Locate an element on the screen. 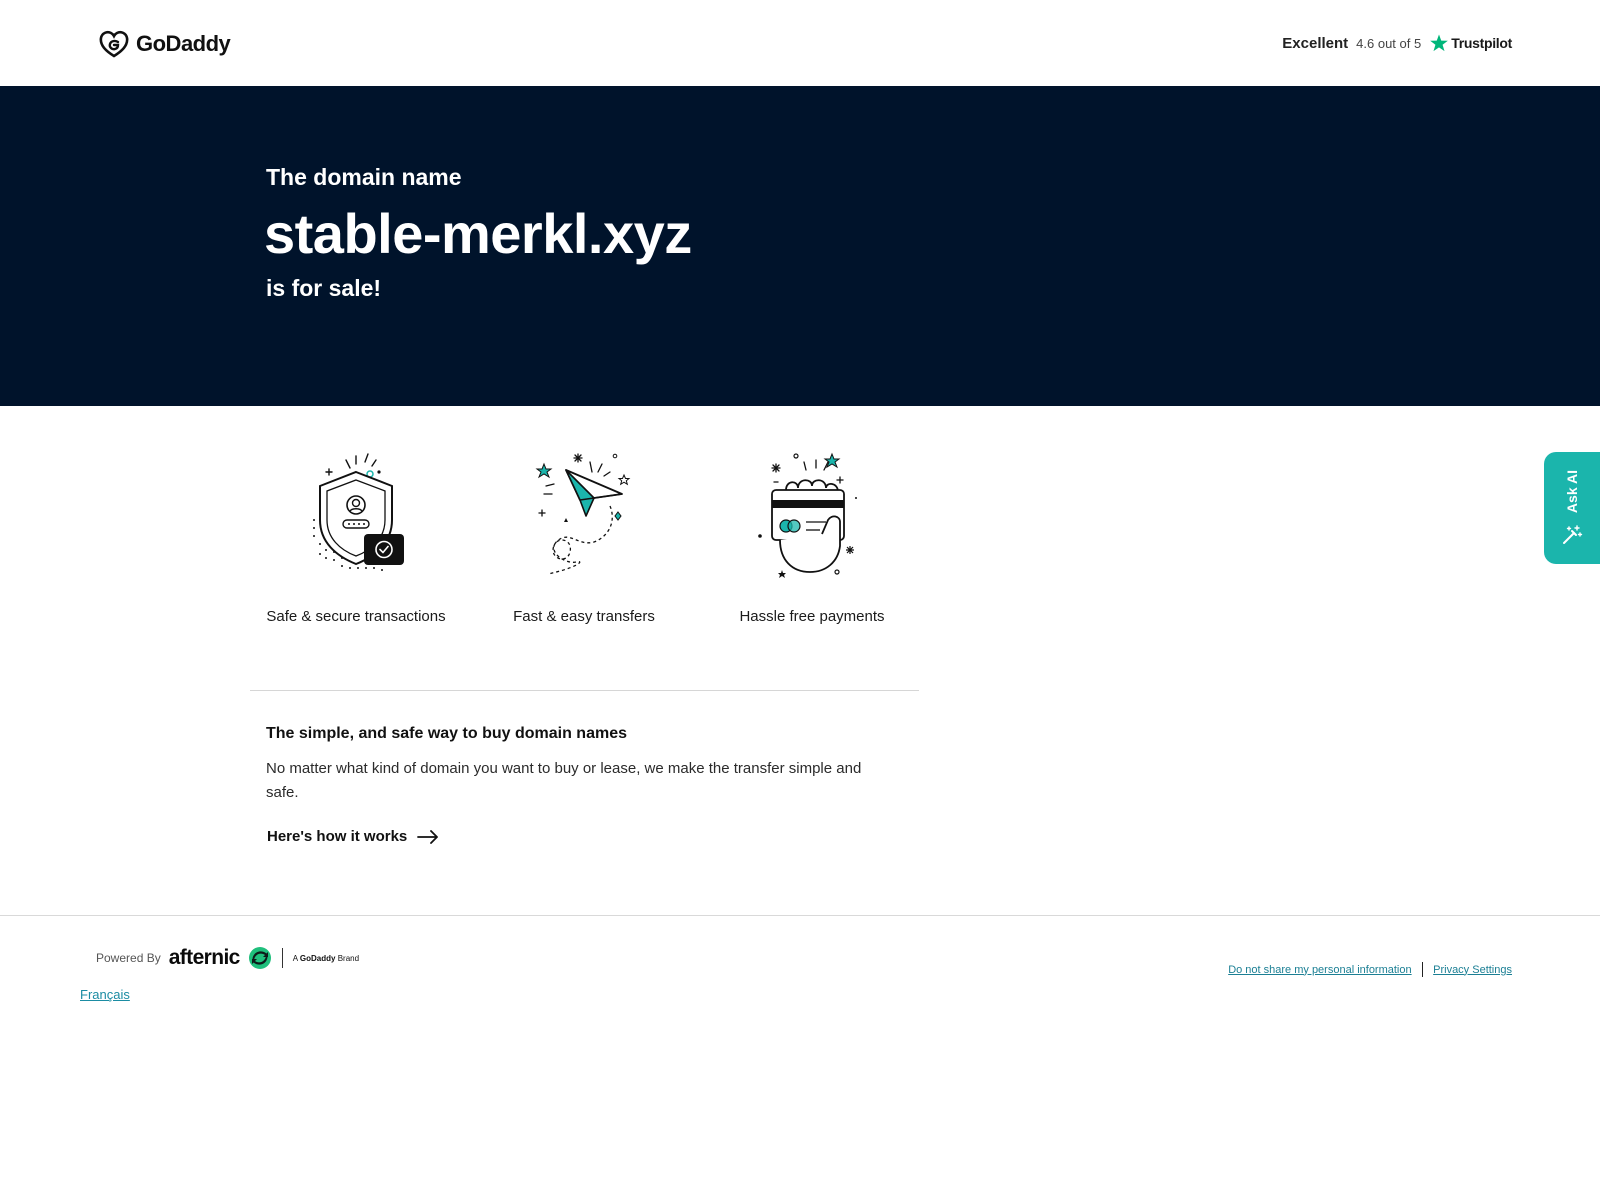 This screenshot has height=1200, width=1600. afternic-wordmark: afternic is located at coordinates (204, 957).